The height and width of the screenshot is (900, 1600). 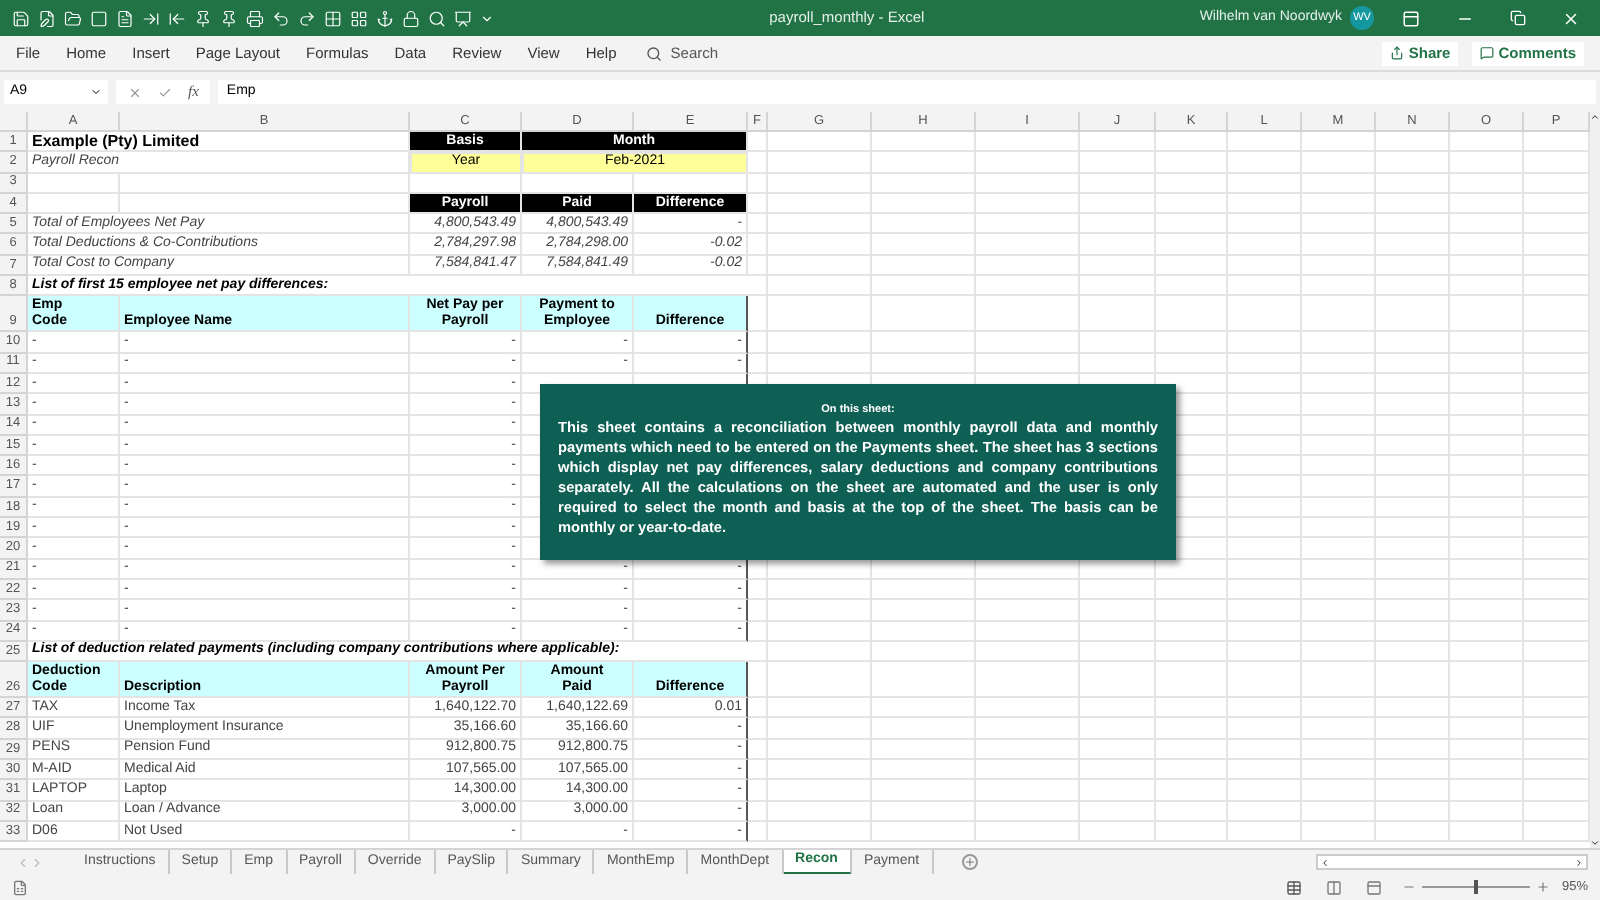 I want to click on folder-icon, so click(x=73, y=18).